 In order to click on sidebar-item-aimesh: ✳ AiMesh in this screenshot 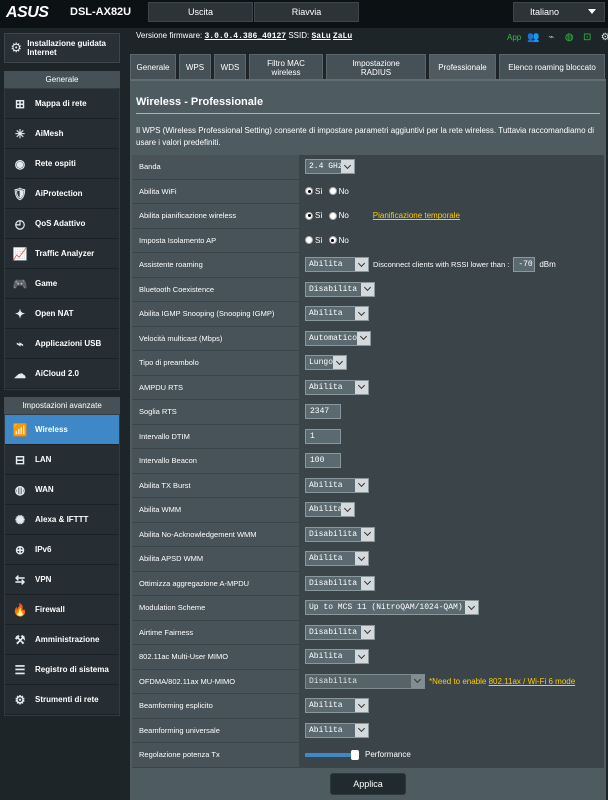, I will do `click(62, 134)`.